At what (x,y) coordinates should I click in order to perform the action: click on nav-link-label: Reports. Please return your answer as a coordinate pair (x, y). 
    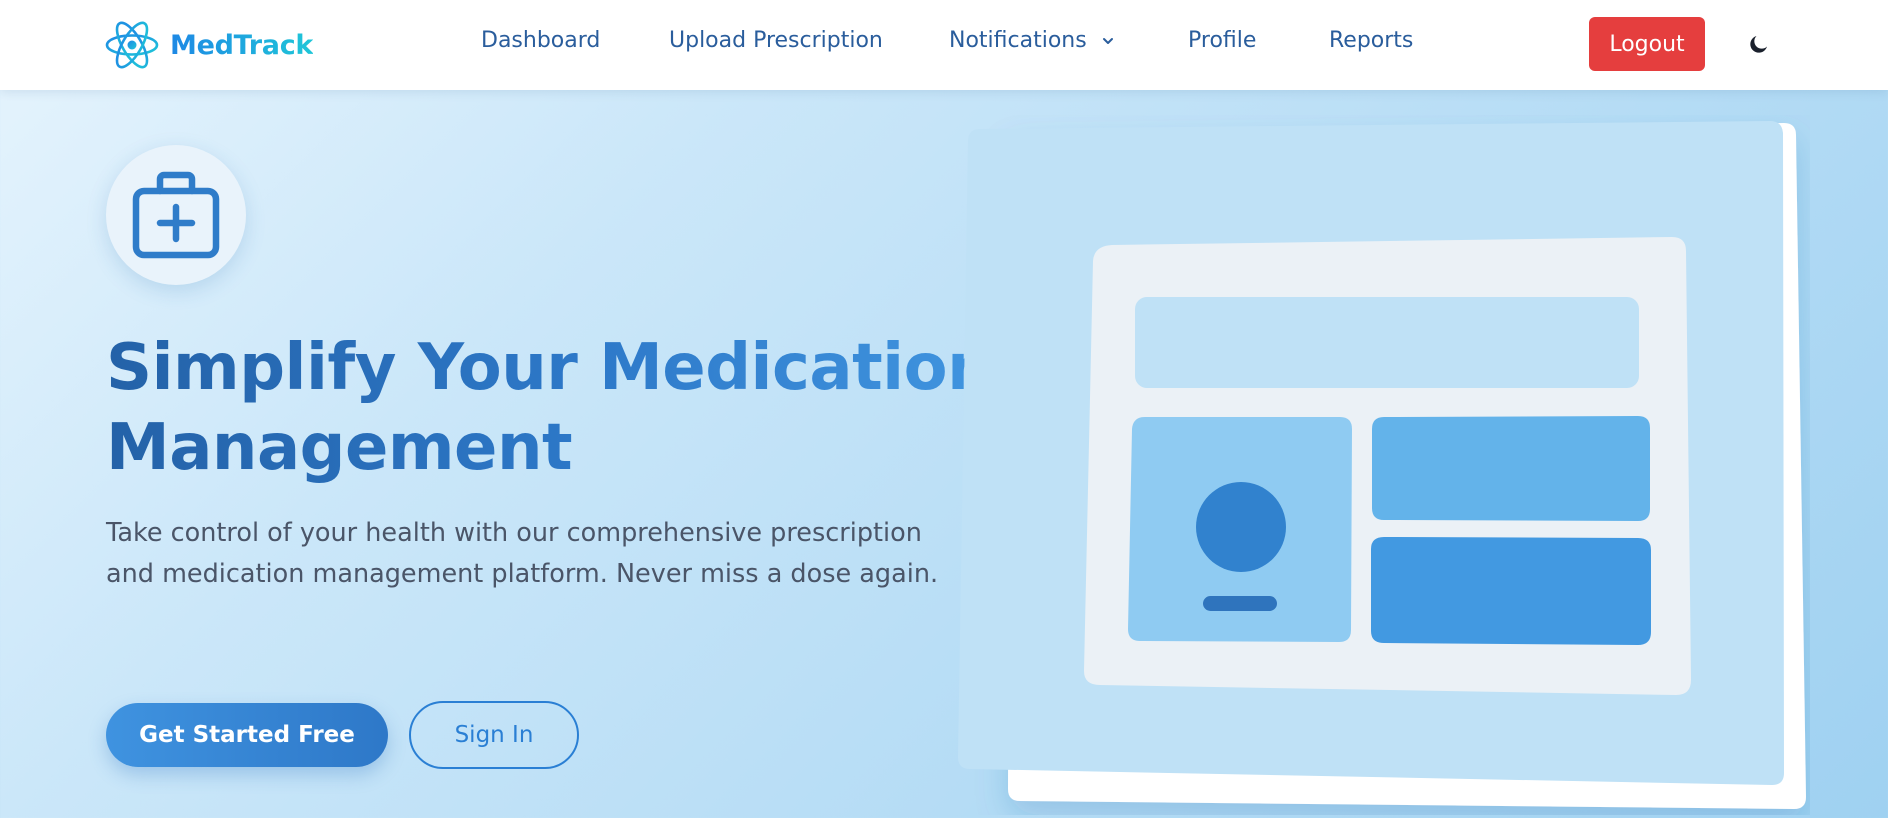
    Looking at the image, I should click on (1371, 40).